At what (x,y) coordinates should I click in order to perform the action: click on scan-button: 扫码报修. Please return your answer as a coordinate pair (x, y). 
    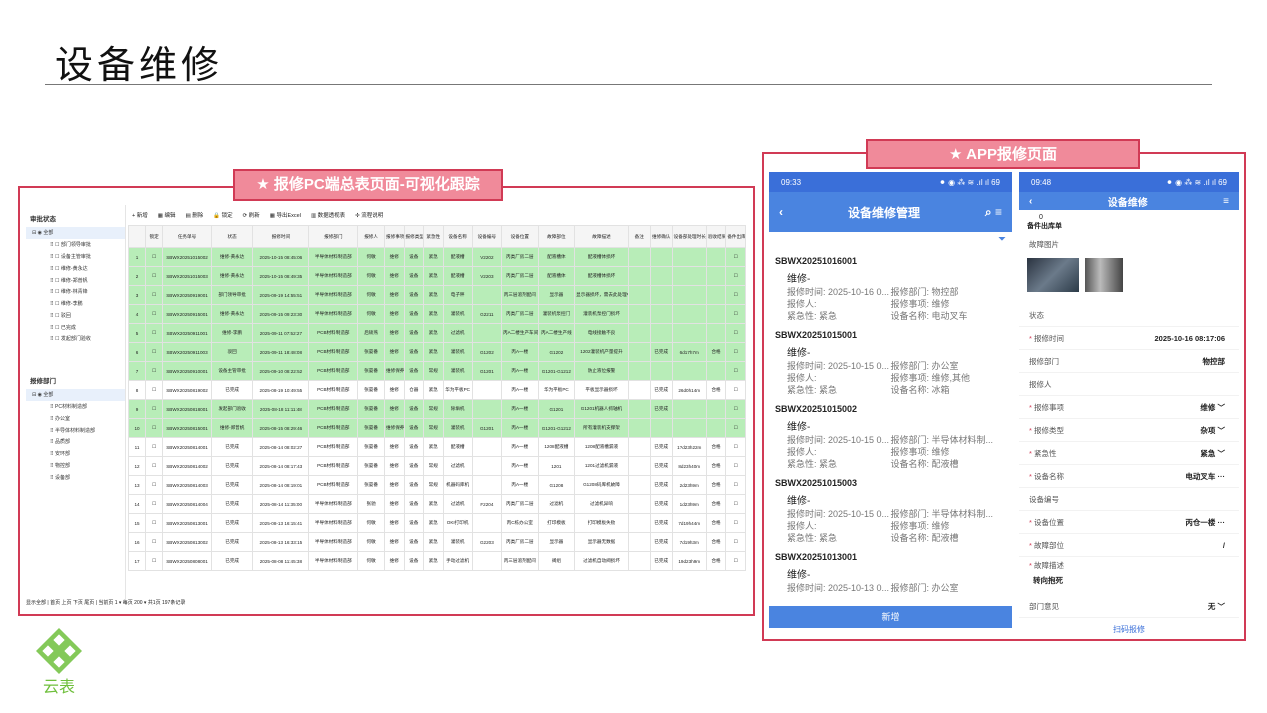
    Looking at the image, I should click on (1129, 626).